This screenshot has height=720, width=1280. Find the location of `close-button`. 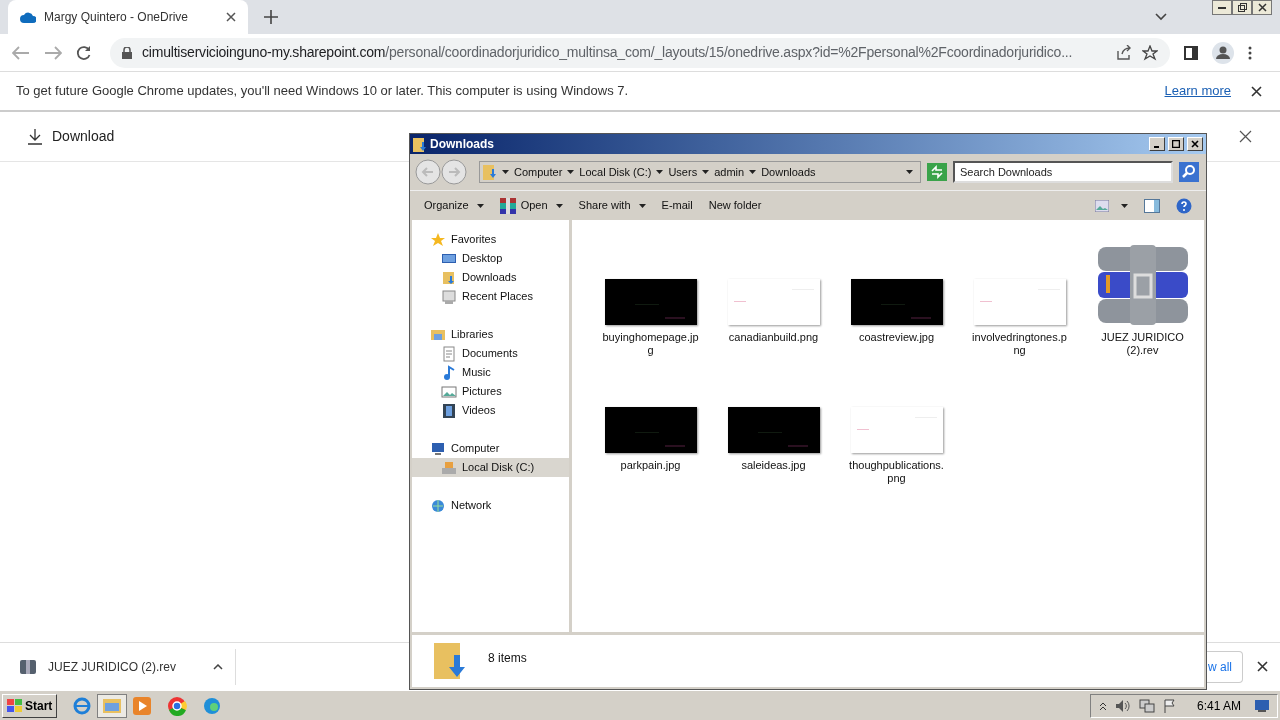

close-button is located at coordinates (1262, 7).